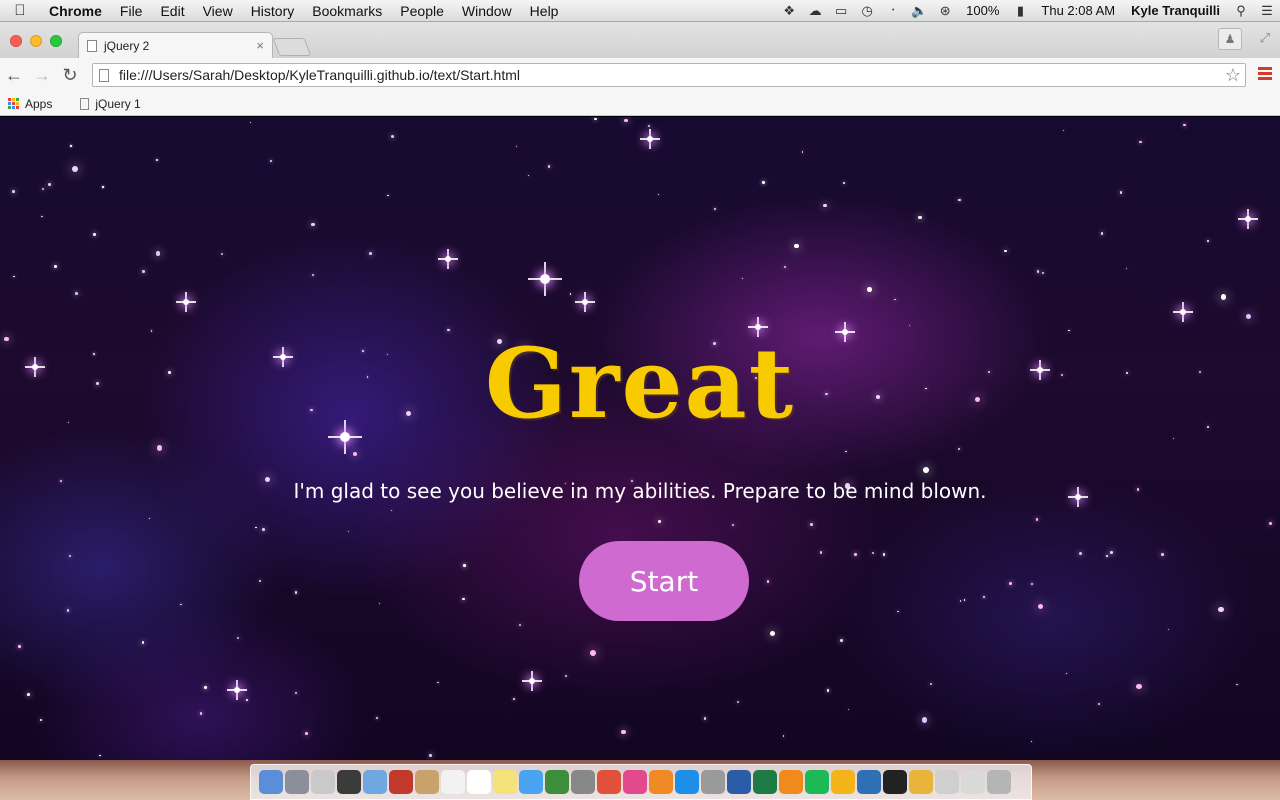 The image size is (1280, 800). I want to click on menu-history: History, so click(273, 11).